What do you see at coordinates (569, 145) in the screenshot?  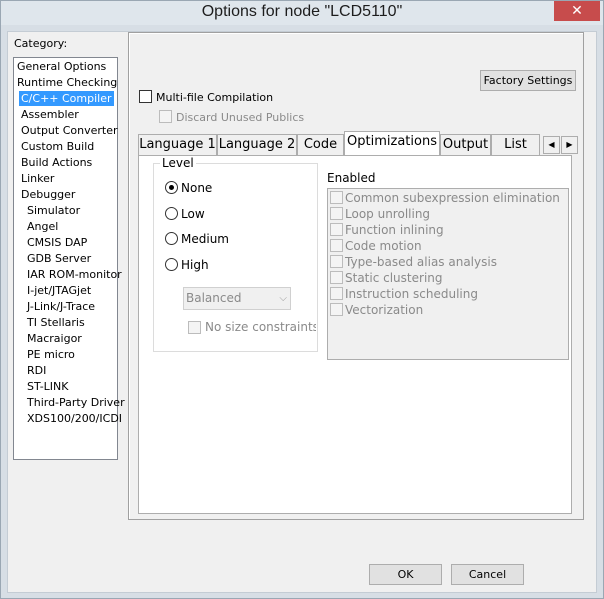 I see `tab-scroll-right-button: ▶` at bounding box center [569, 145].